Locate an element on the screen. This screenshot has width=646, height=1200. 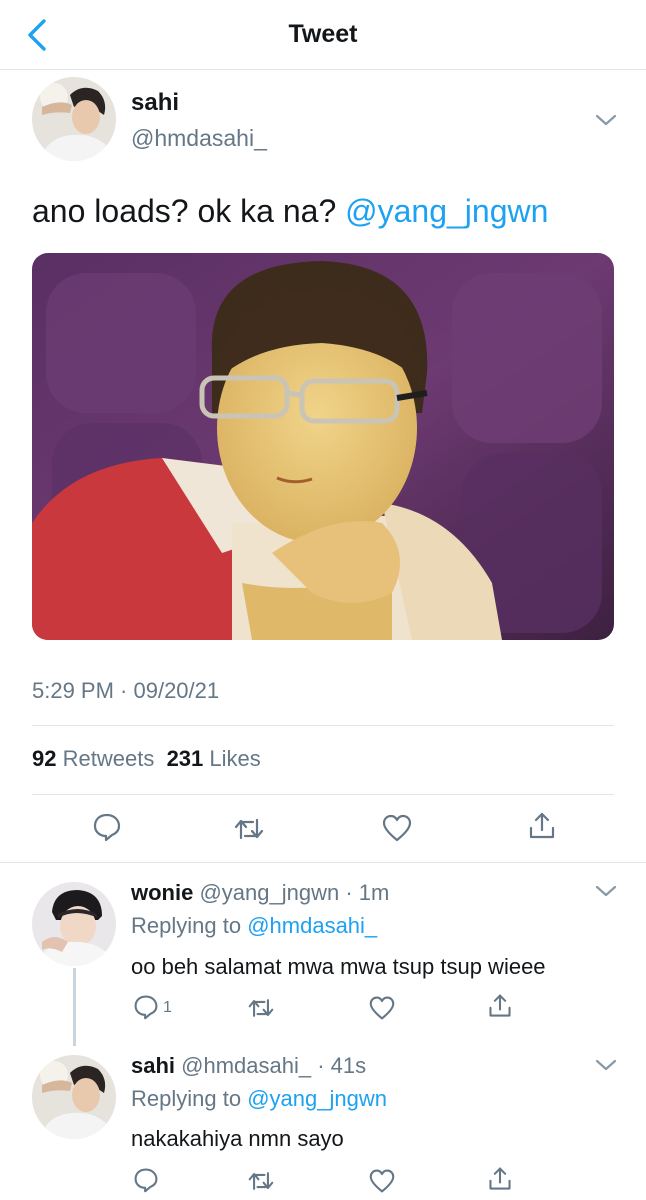
reply-author-name: sahi is located at coordinates (153, 1065).